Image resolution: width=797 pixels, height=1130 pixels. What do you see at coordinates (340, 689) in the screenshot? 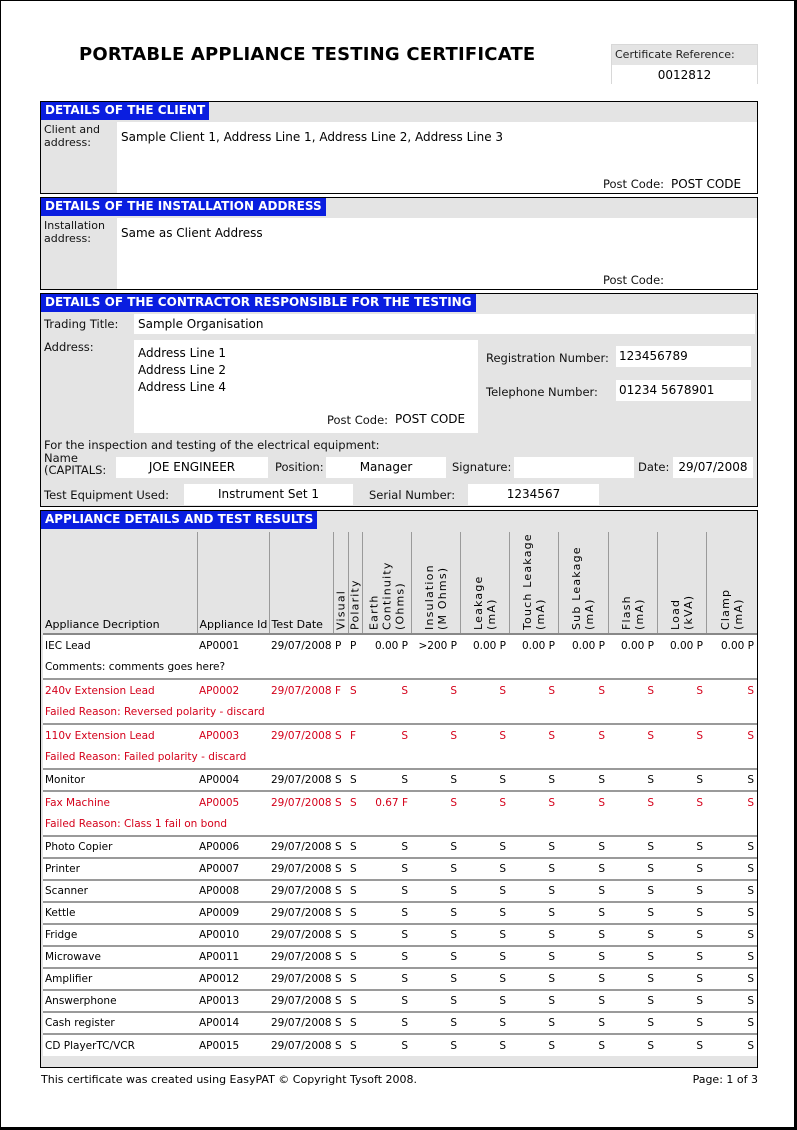
I see `visual-result: F` at bounding box center [340, 689].